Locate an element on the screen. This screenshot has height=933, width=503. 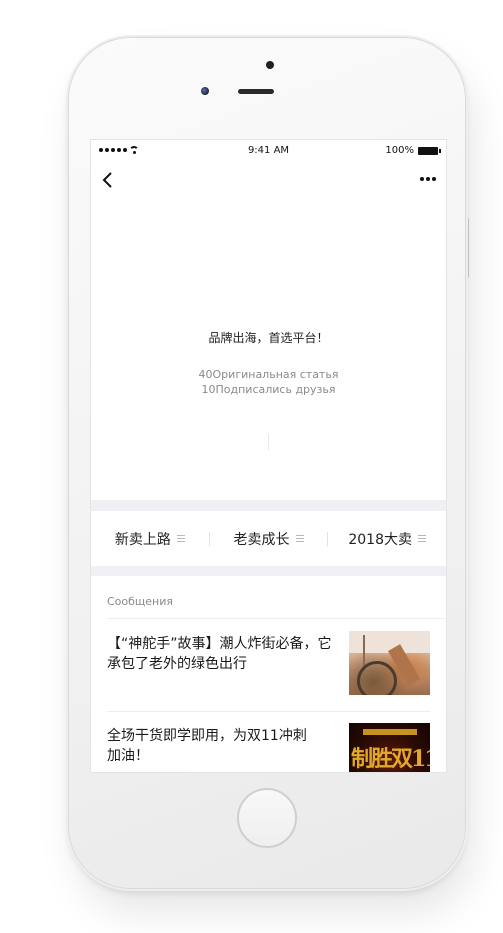
battery-icon is located at coordinates (429, 150).